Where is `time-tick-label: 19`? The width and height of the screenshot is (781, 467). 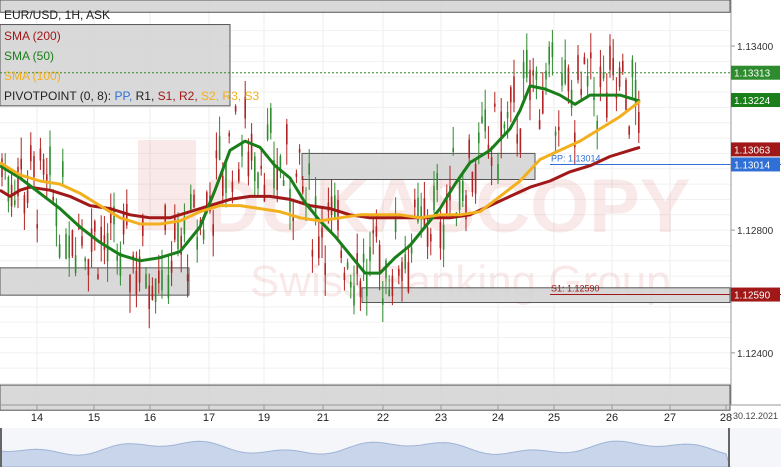
time-tick-label: 19 is located at coordinates (264, 418).